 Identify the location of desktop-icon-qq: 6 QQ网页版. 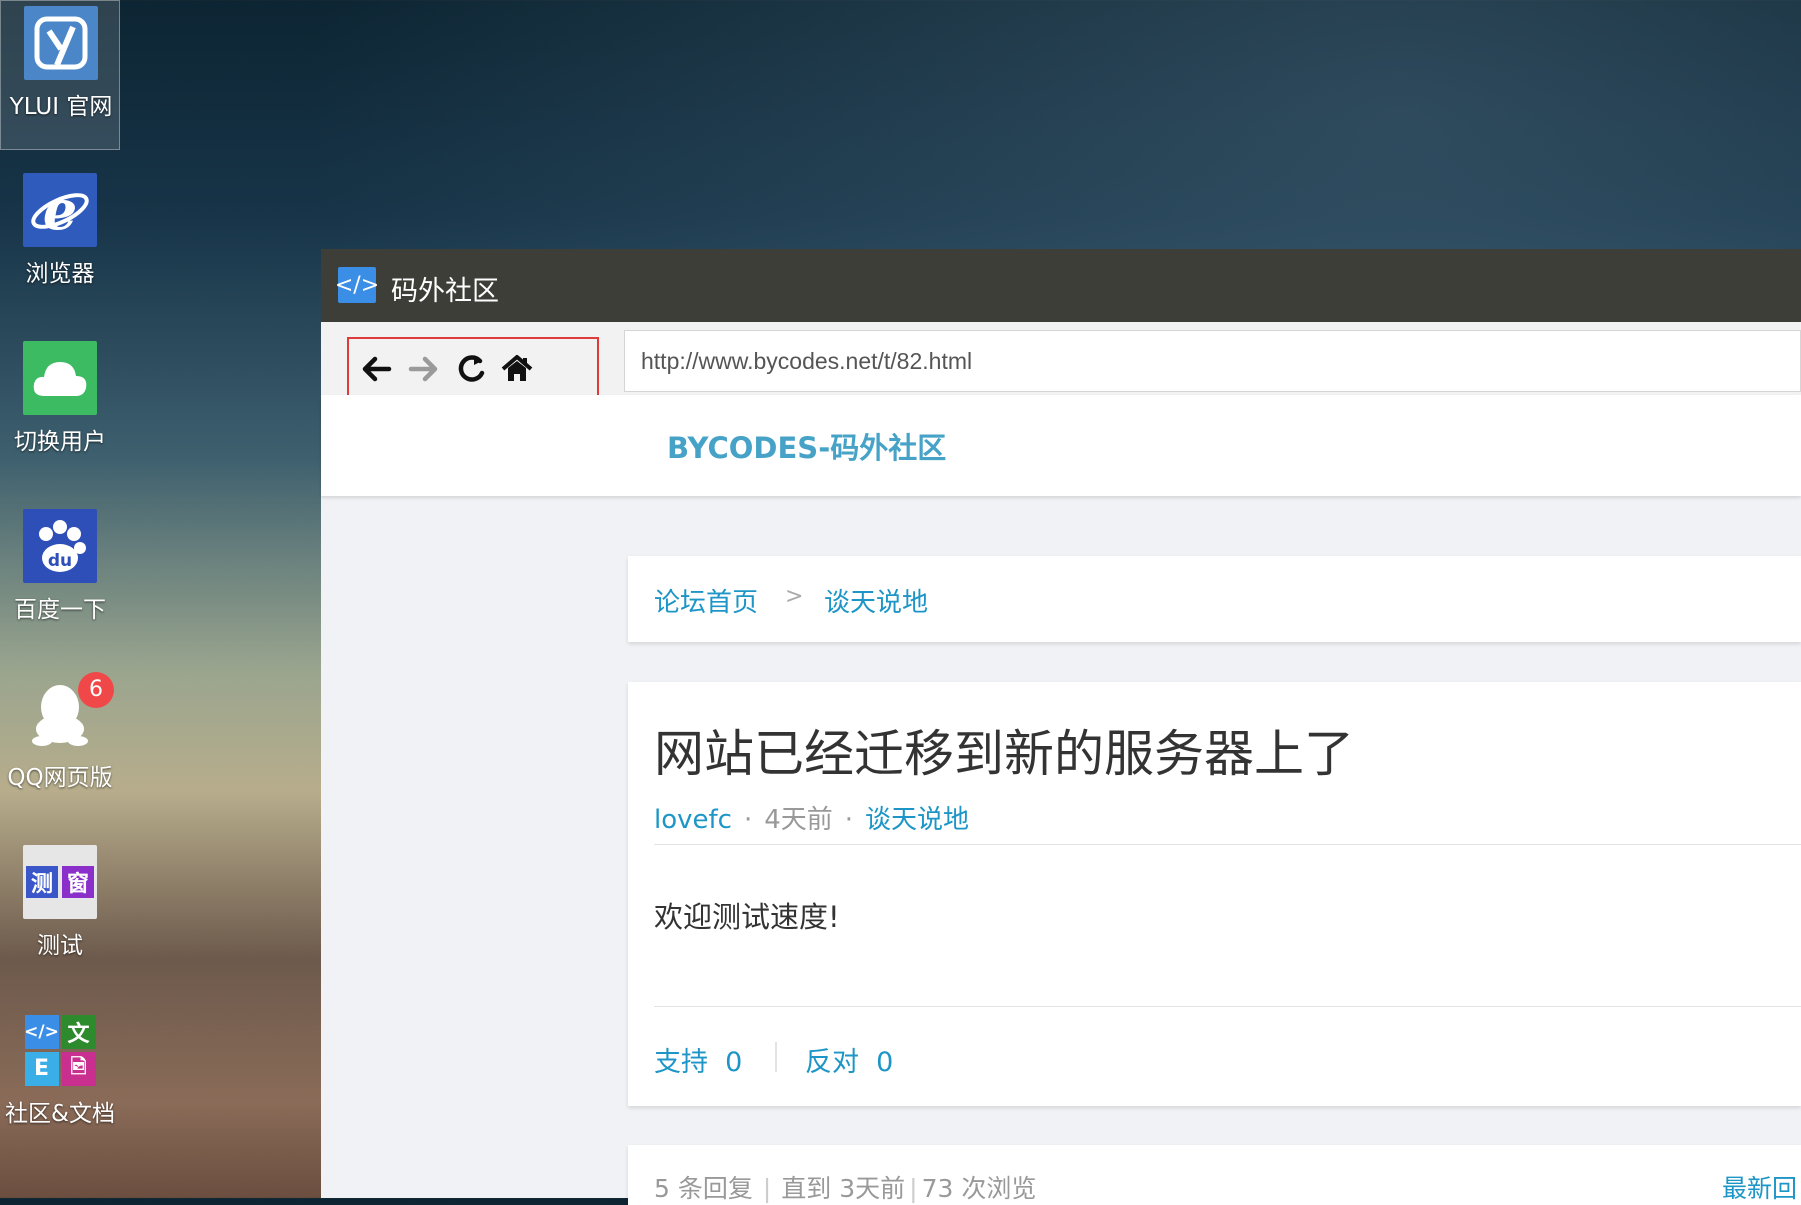
(60, 747).